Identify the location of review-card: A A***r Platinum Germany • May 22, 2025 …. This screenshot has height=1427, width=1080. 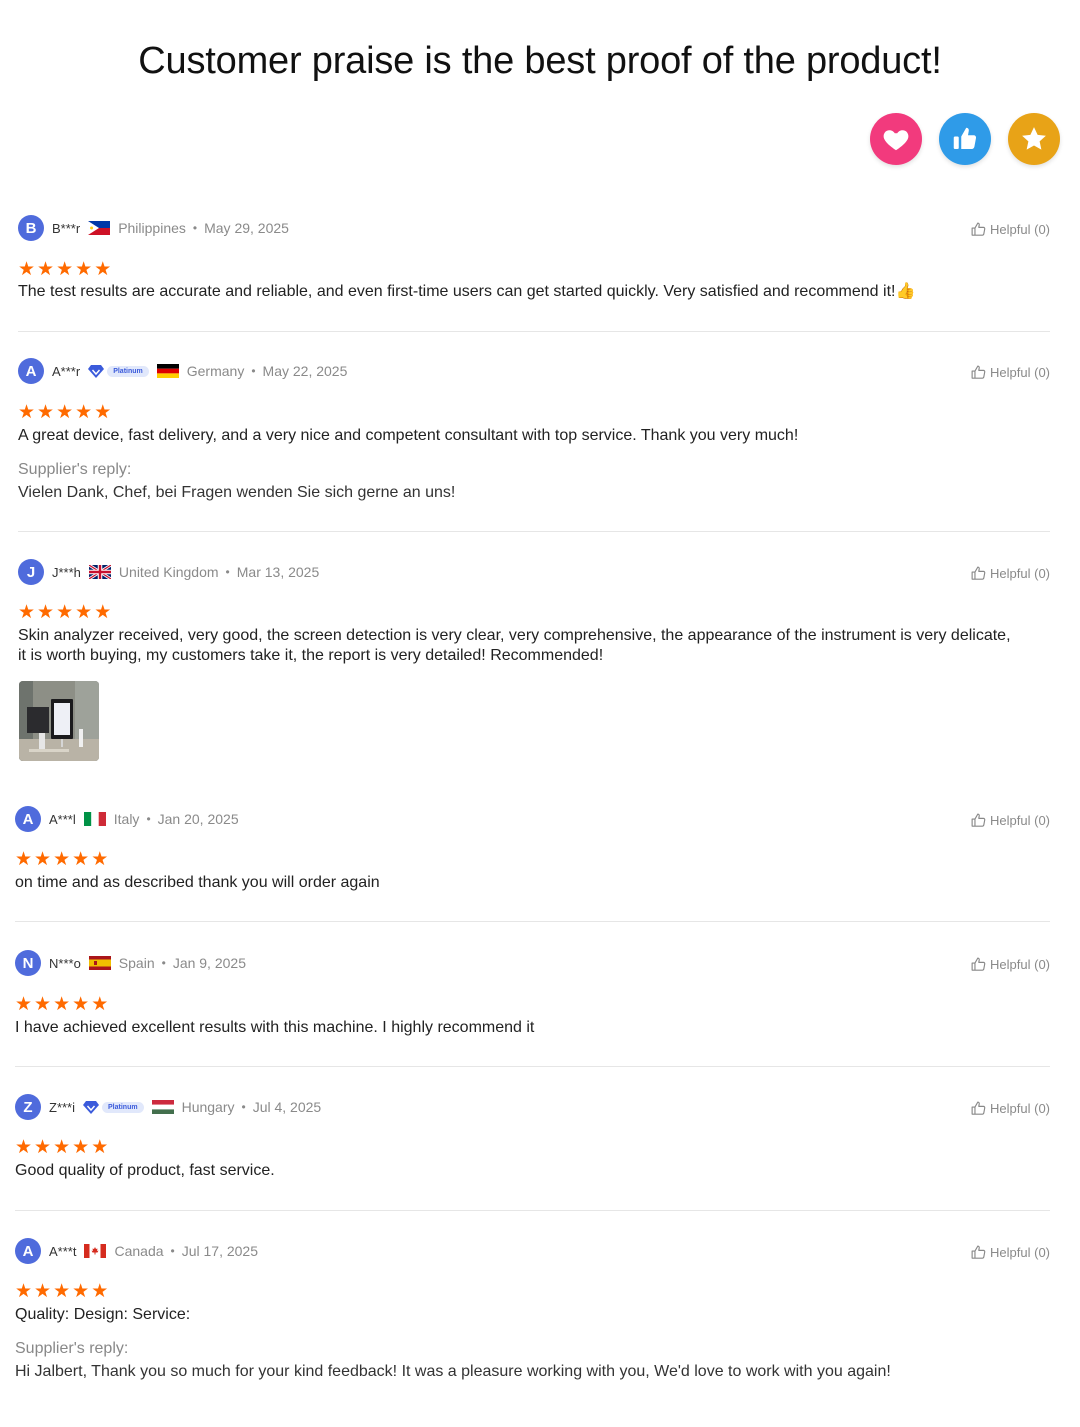
(534, 429).